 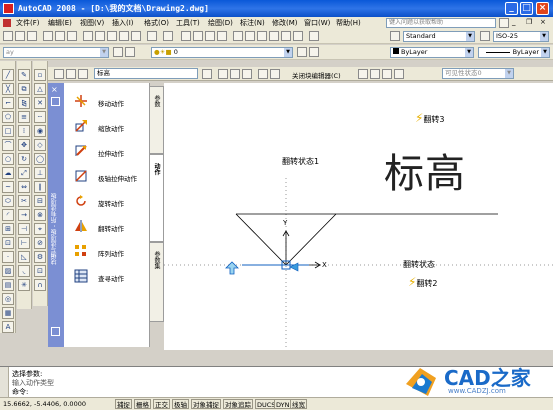 I want to click on matchprop-icon, so click(x=124, y=36).